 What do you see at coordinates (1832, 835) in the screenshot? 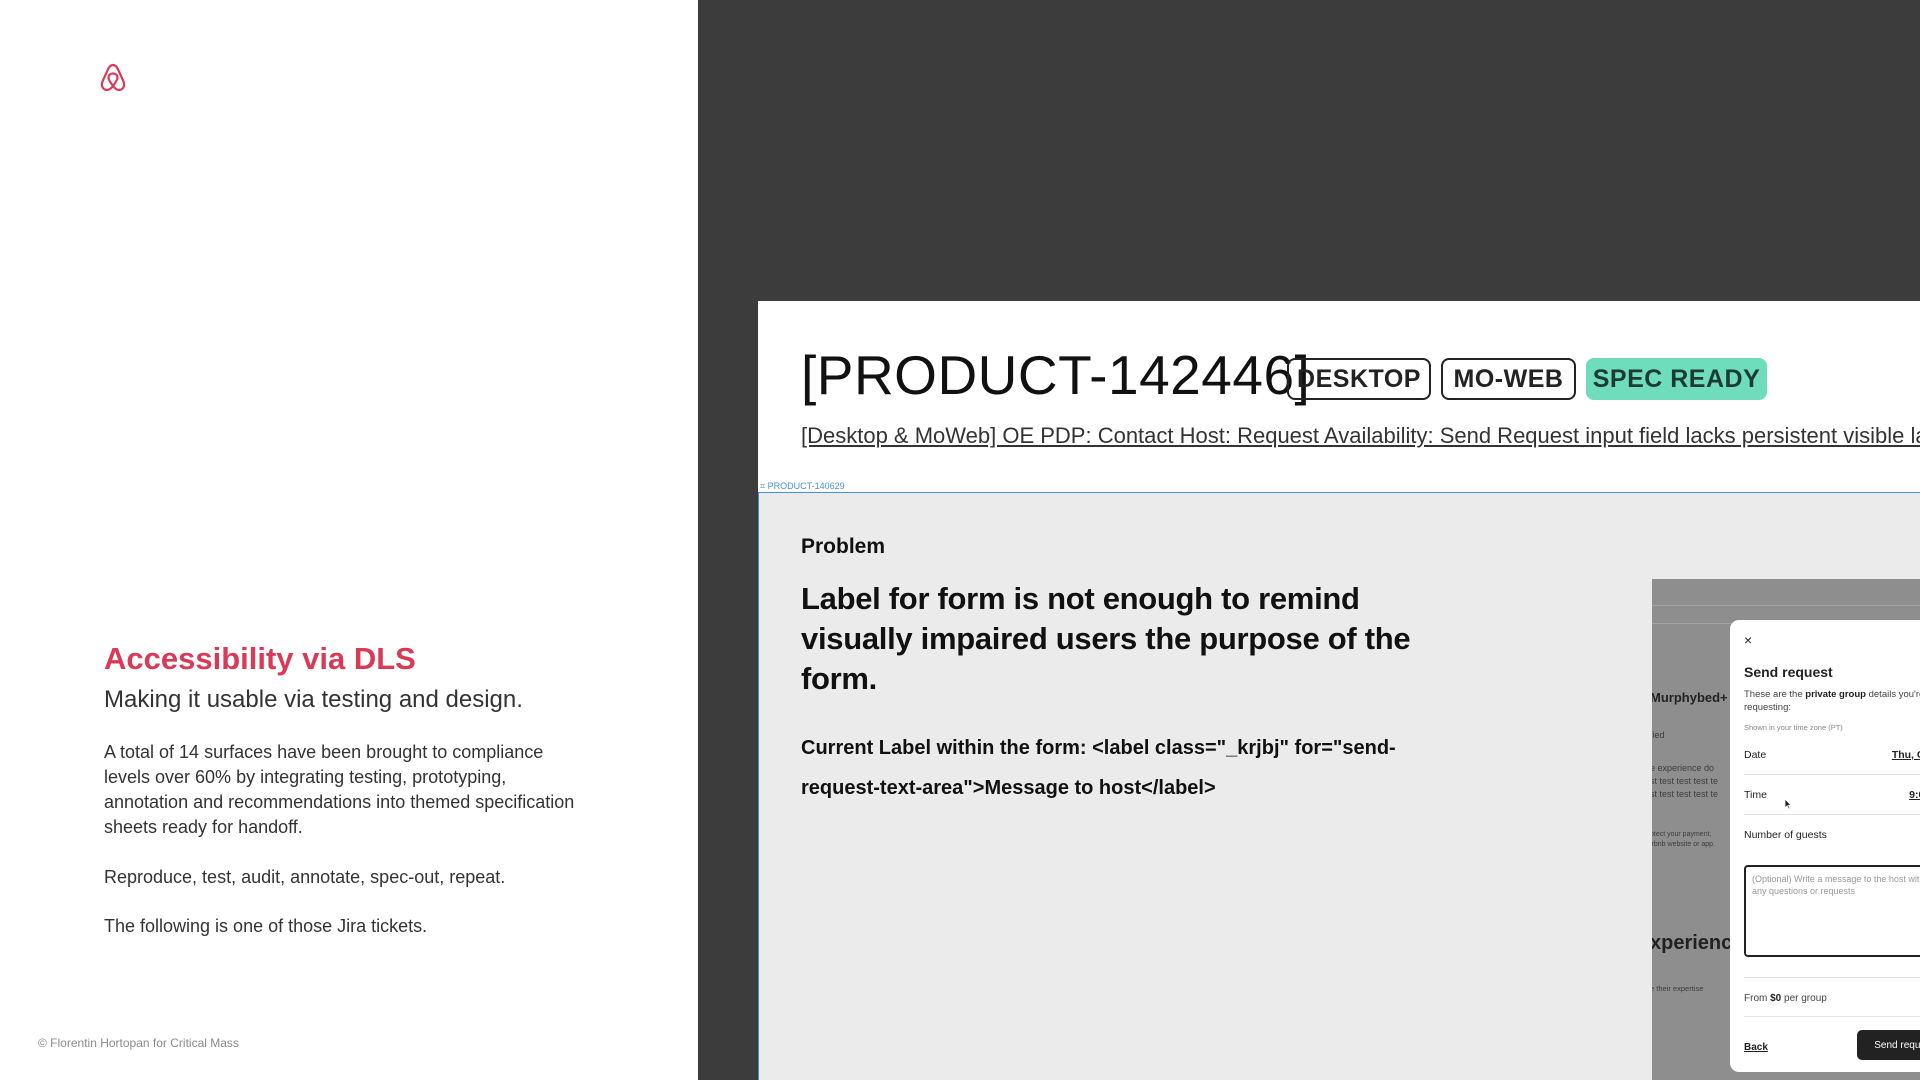
I see `guests-row: Number of guests 2` at bounding box center [1832, 835].